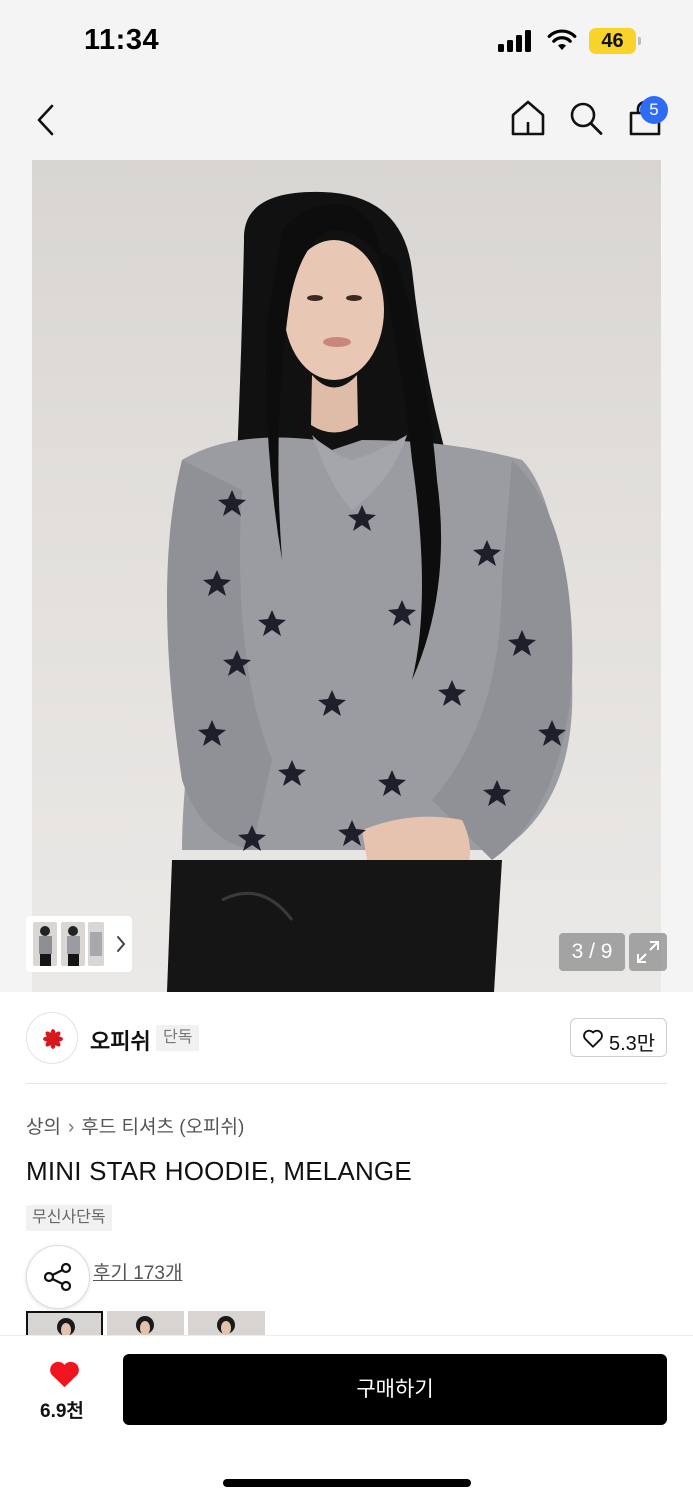 The height and width of the screenshot is (1500, 693). What do you see at coordinates (395, 1389) in the screenshot?
I see `buy-button: 구매하기` at bounding box center [395, 1389].